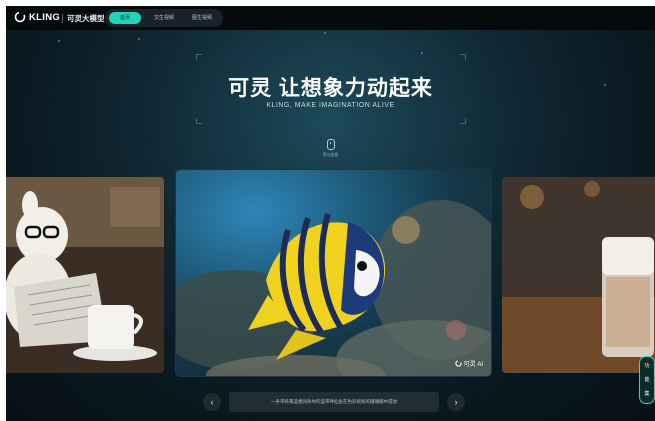 This screenshot has width=655, height=421. Describe the element at coordinates (86, 18) in the screenshot. I see `product-name: 可灵大模型` at that location.